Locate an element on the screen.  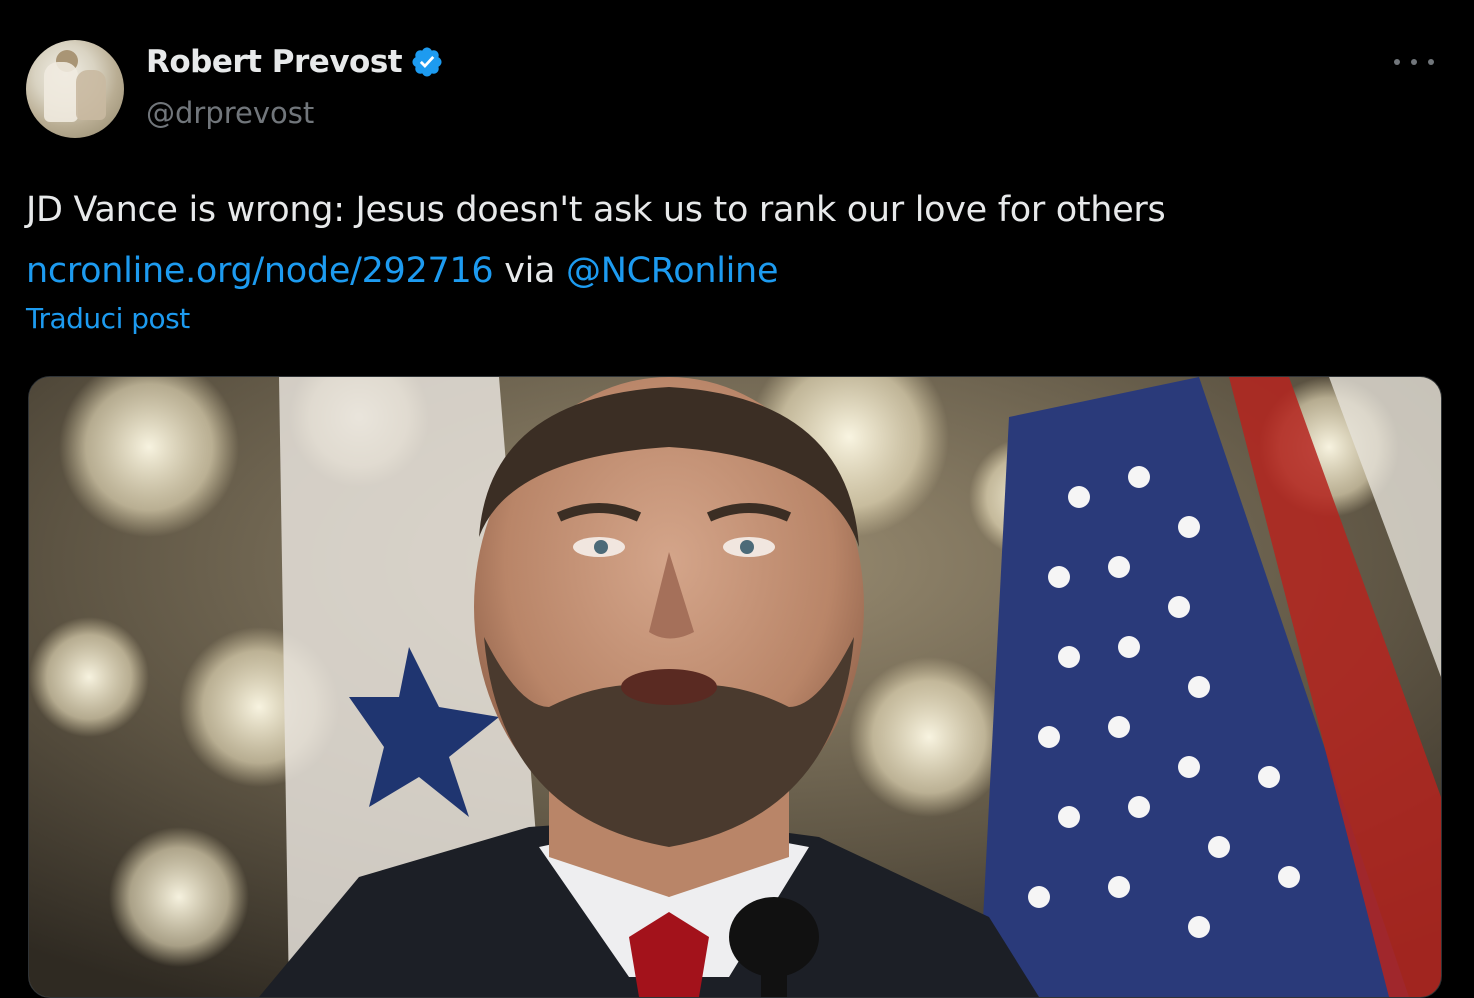
author-handle: @drprevost is located at coordinates (230, 113).